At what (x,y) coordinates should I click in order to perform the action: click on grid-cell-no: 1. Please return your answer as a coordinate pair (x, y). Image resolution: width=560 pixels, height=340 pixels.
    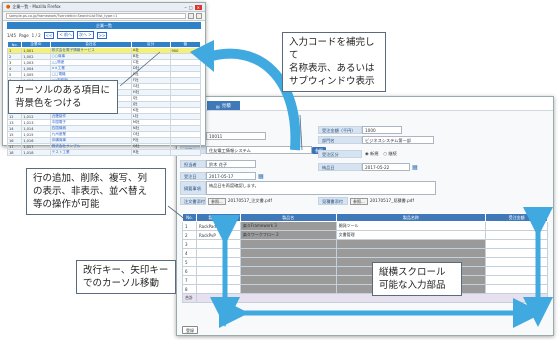
    Looking at the image, I should click on (189, 226).